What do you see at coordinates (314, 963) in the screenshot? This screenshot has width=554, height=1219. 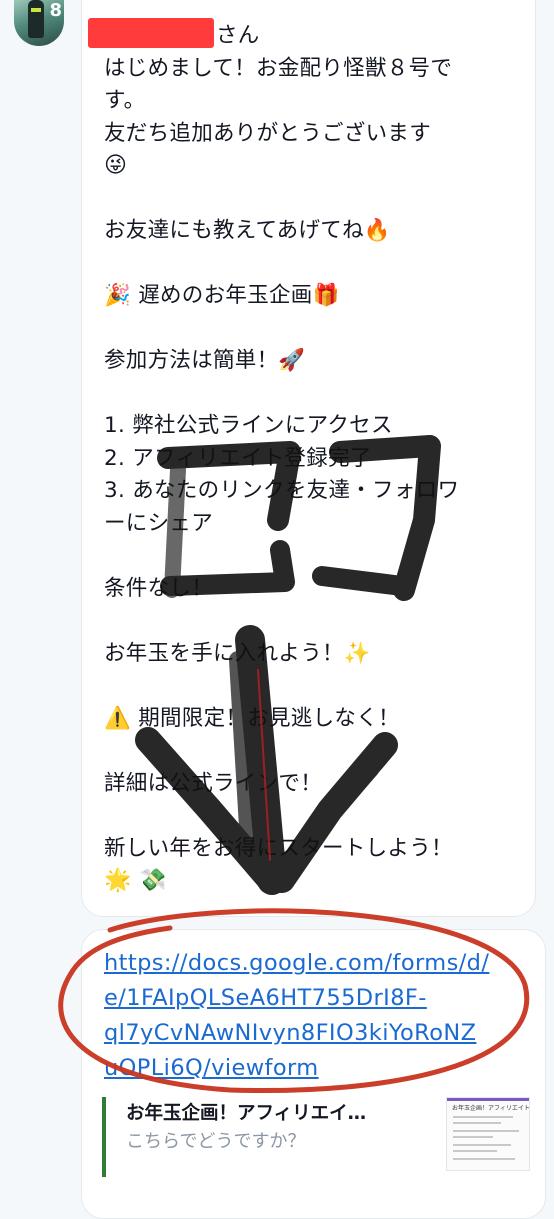 I see `link-line: https://docs.google.com/forms/d/` at bounding box center [314, 963].